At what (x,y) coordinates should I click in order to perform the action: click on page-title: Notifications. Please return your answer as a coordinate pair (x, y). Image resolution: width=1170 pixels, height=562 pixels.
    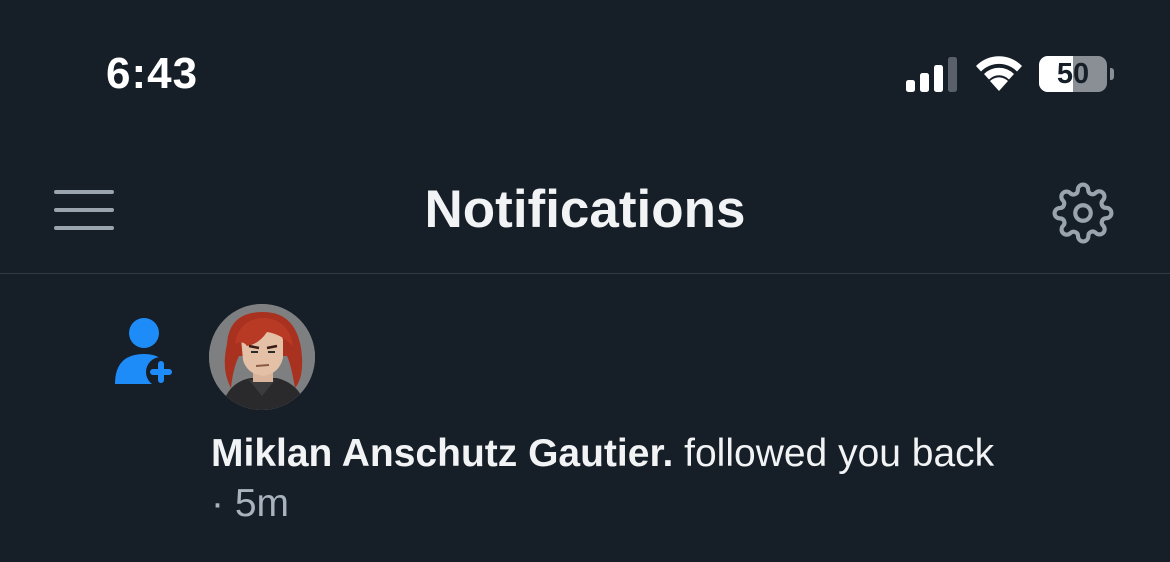
    Looking at the image, I should click on (585, 209).